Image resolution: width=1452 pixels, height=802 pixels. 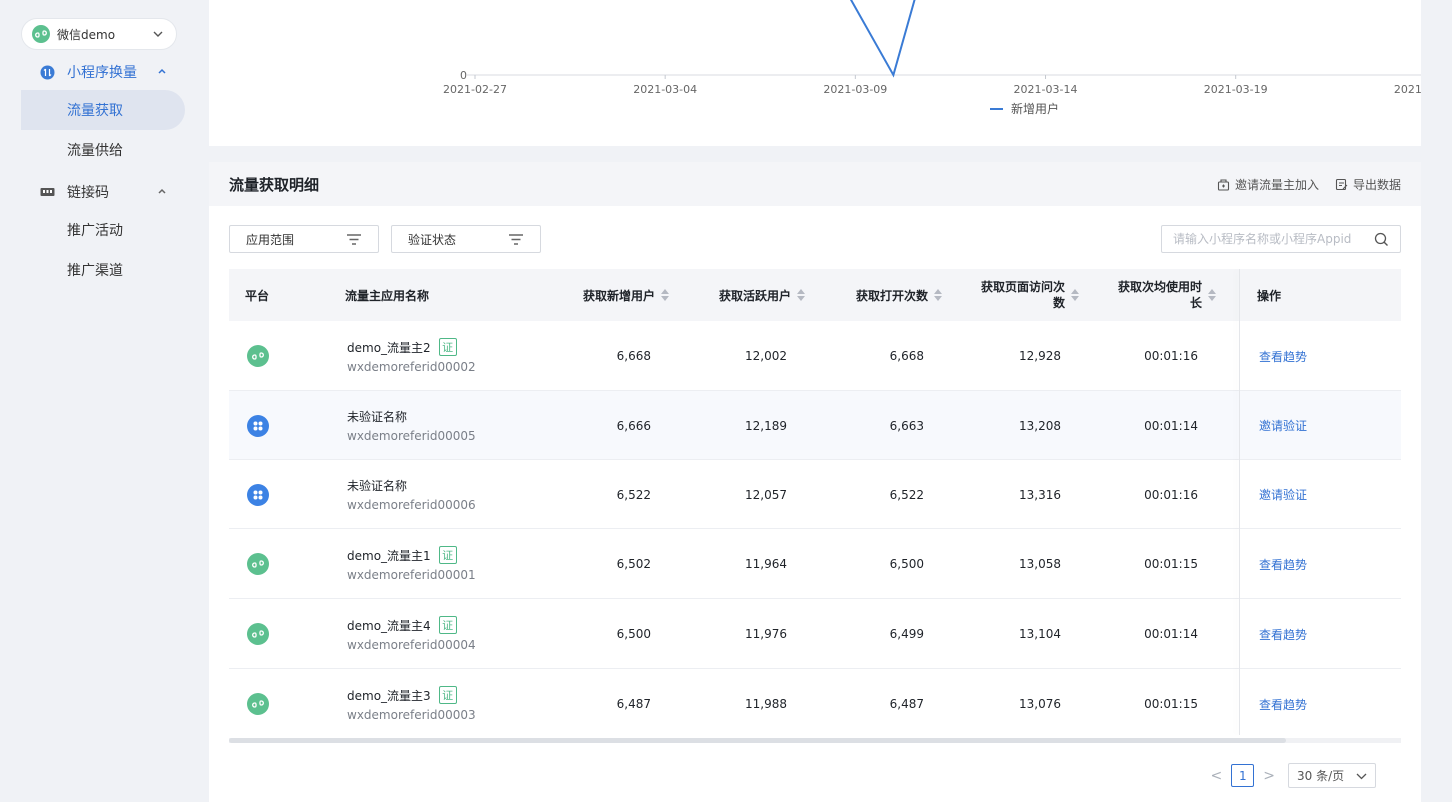 I want to click on app-name: 未验证名称, so click(x=377, y=417).